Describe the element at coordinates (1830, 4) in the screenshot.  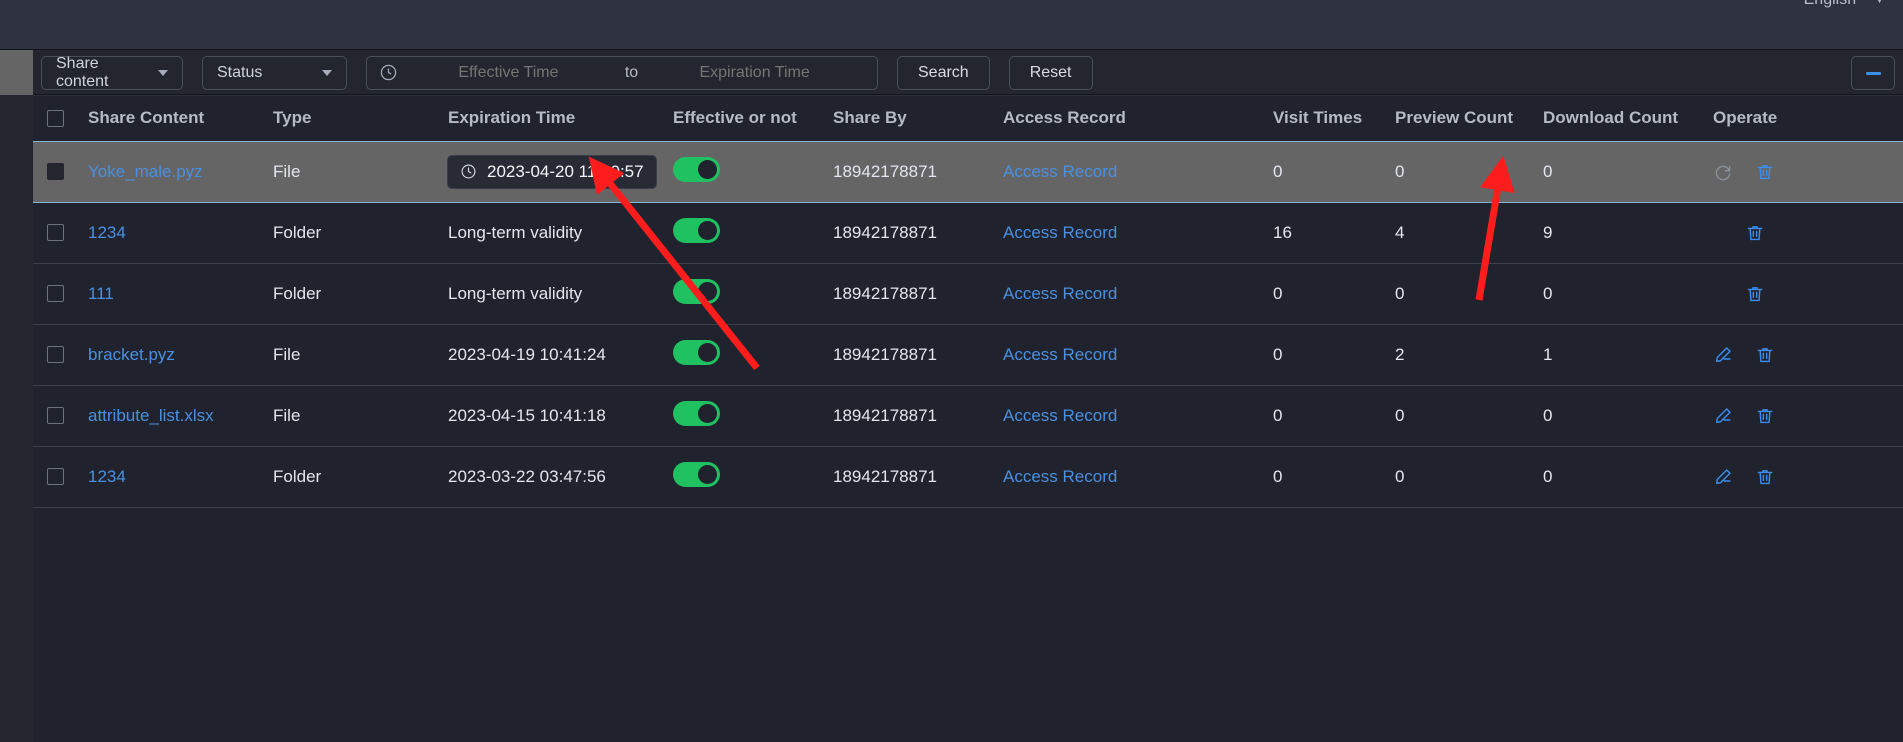
I see `language-selector: English` at that location.